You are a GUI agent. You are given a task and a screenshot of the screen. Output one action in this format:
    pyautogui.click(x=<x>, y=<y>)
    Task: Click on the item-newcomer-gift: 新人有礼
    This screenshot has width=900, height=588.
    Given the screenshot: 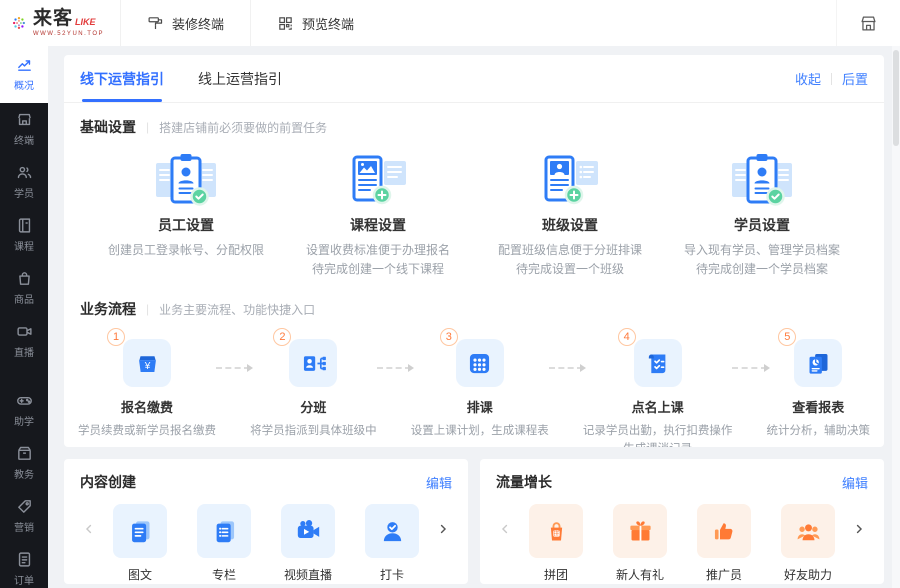 What is the action you would take?
    pyautogui.click(x=640, y=543)
    